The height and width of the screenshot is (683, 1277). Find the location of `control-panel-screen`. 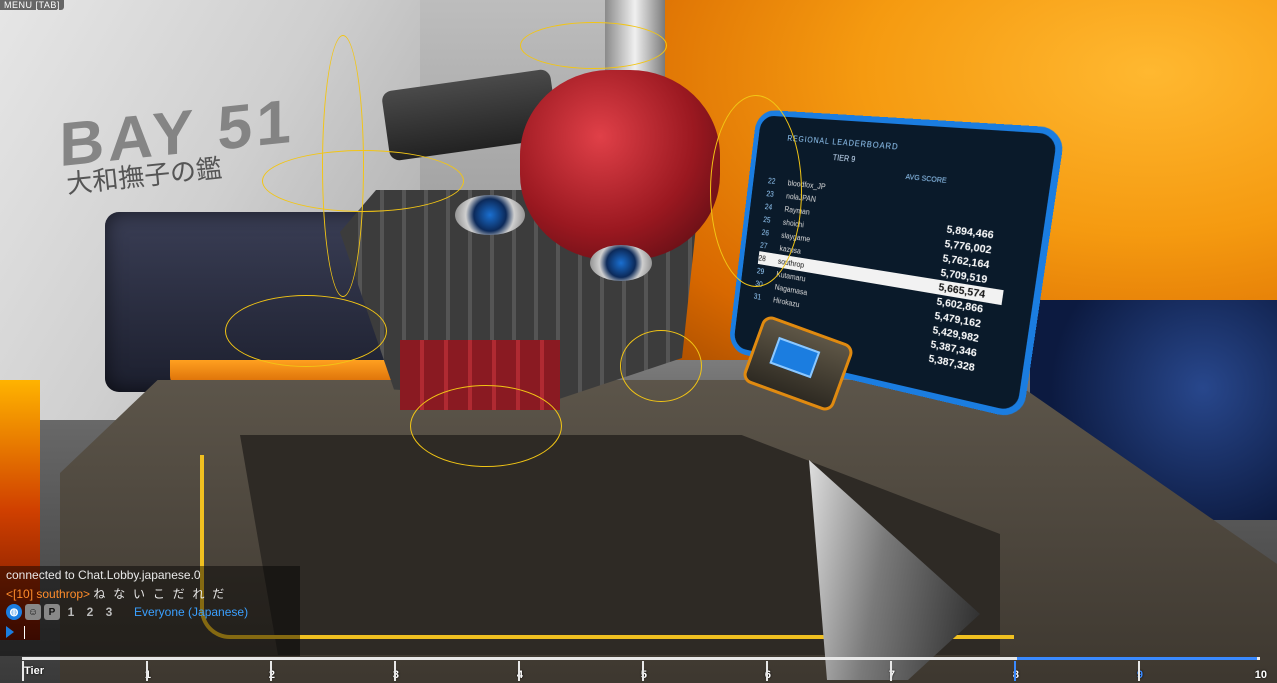

control-panel-screen is located at coordinates (795, 357).